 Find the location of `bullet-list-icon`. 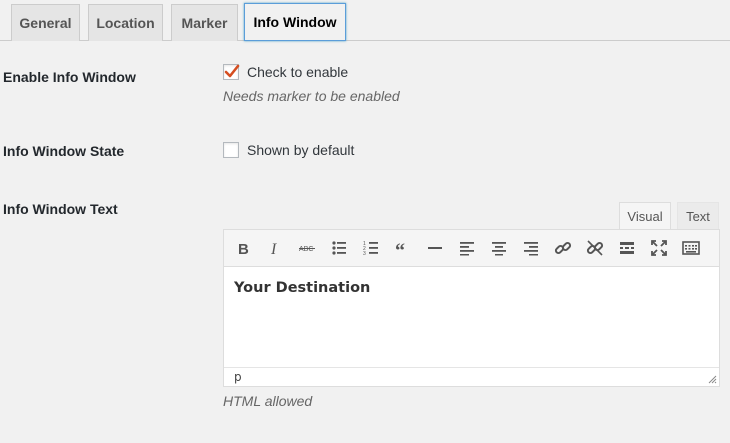

bullet-list-icon is located at coordinates (339, 248).